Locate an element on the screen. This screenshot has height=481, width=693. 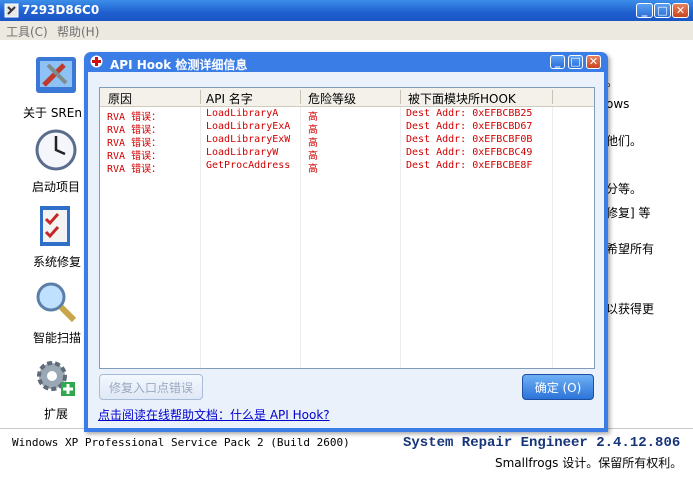
bg-text-line: 修复] 等 is located at coordinates (628, 213).